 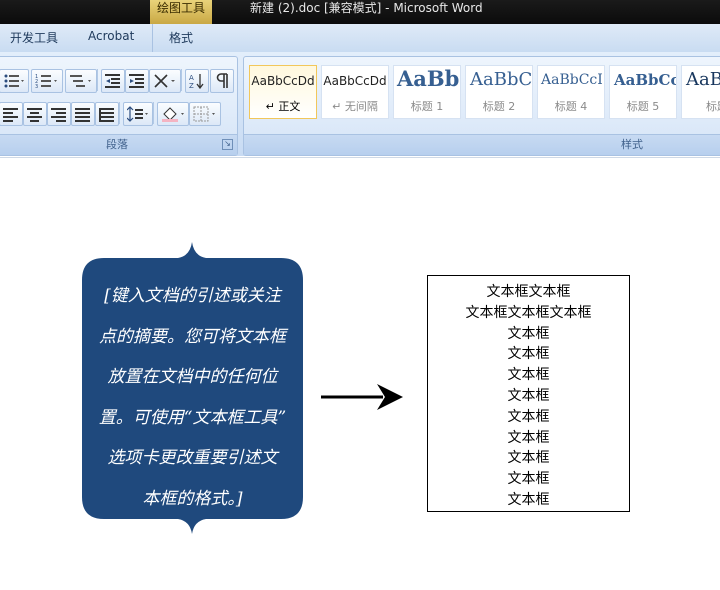 What do you see at coordinates (713, 106) in the screenshot?
I see `style-name: 标题` at bounding box center [713, 106].